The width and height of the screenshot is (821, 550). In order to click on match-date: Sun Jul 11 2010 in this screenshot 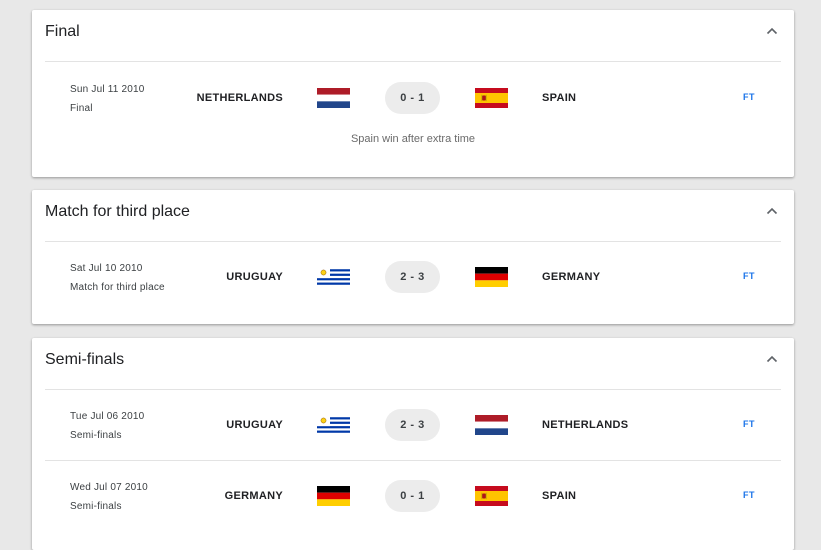, I will do `click(107, 89)`.